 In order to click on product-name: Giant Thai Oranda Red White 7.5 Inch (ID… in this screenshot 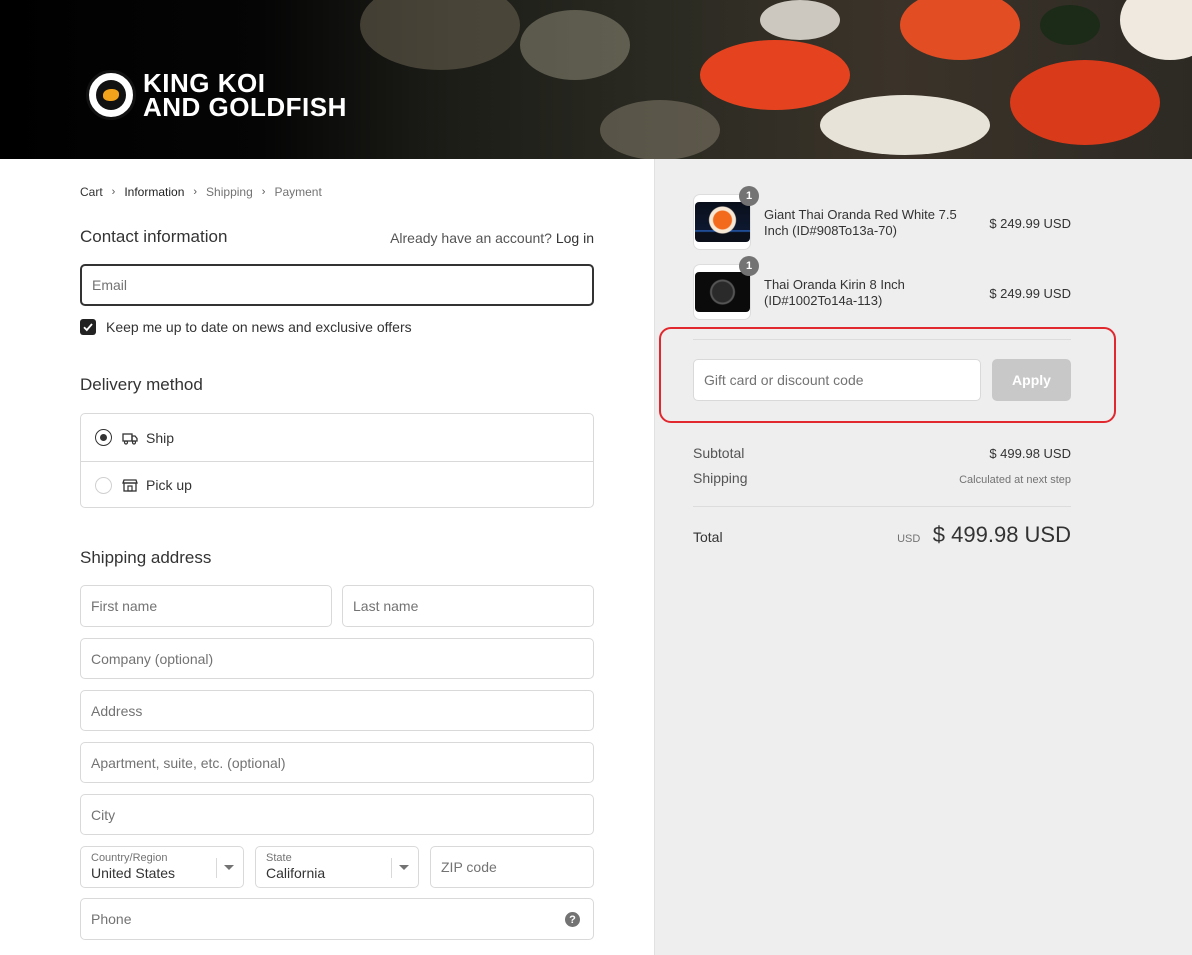, I will do `click(860, 222)`.